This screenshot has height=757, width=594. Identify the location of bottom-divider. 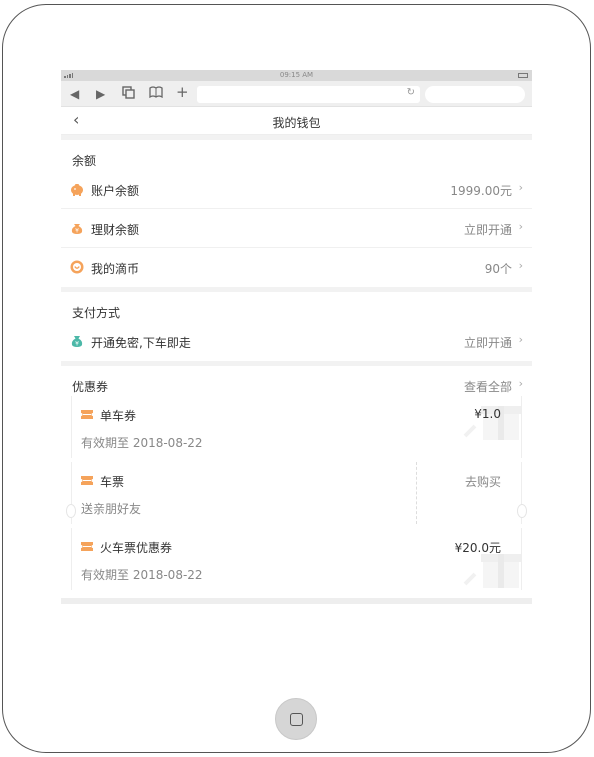
(296, 601).